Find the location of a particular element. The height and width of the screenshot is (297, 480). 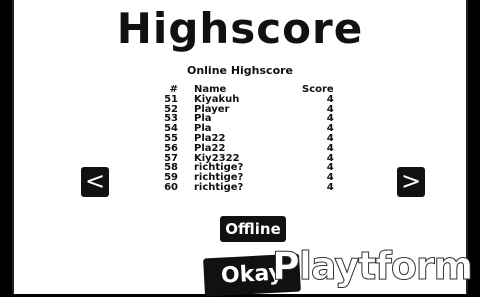

previous-page-button: < is located at coordinates (95, 182).